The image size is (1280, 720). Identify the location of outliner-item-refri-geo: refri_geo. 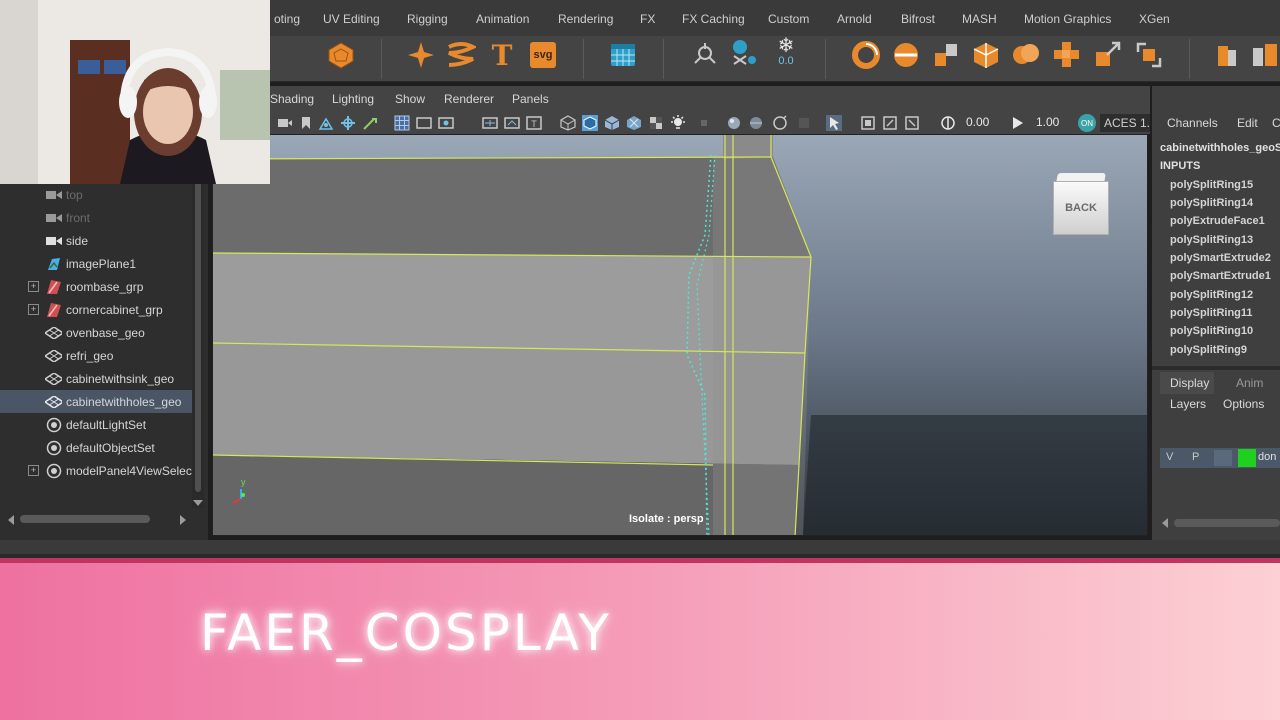
(96, 355).